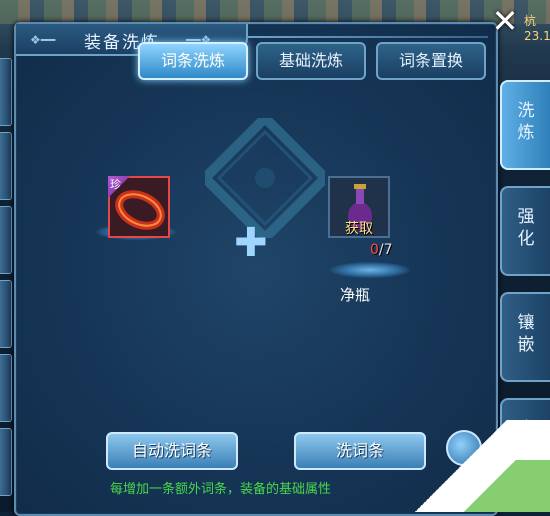  I want to click on plus-icon: ✚, so click(251, 243).